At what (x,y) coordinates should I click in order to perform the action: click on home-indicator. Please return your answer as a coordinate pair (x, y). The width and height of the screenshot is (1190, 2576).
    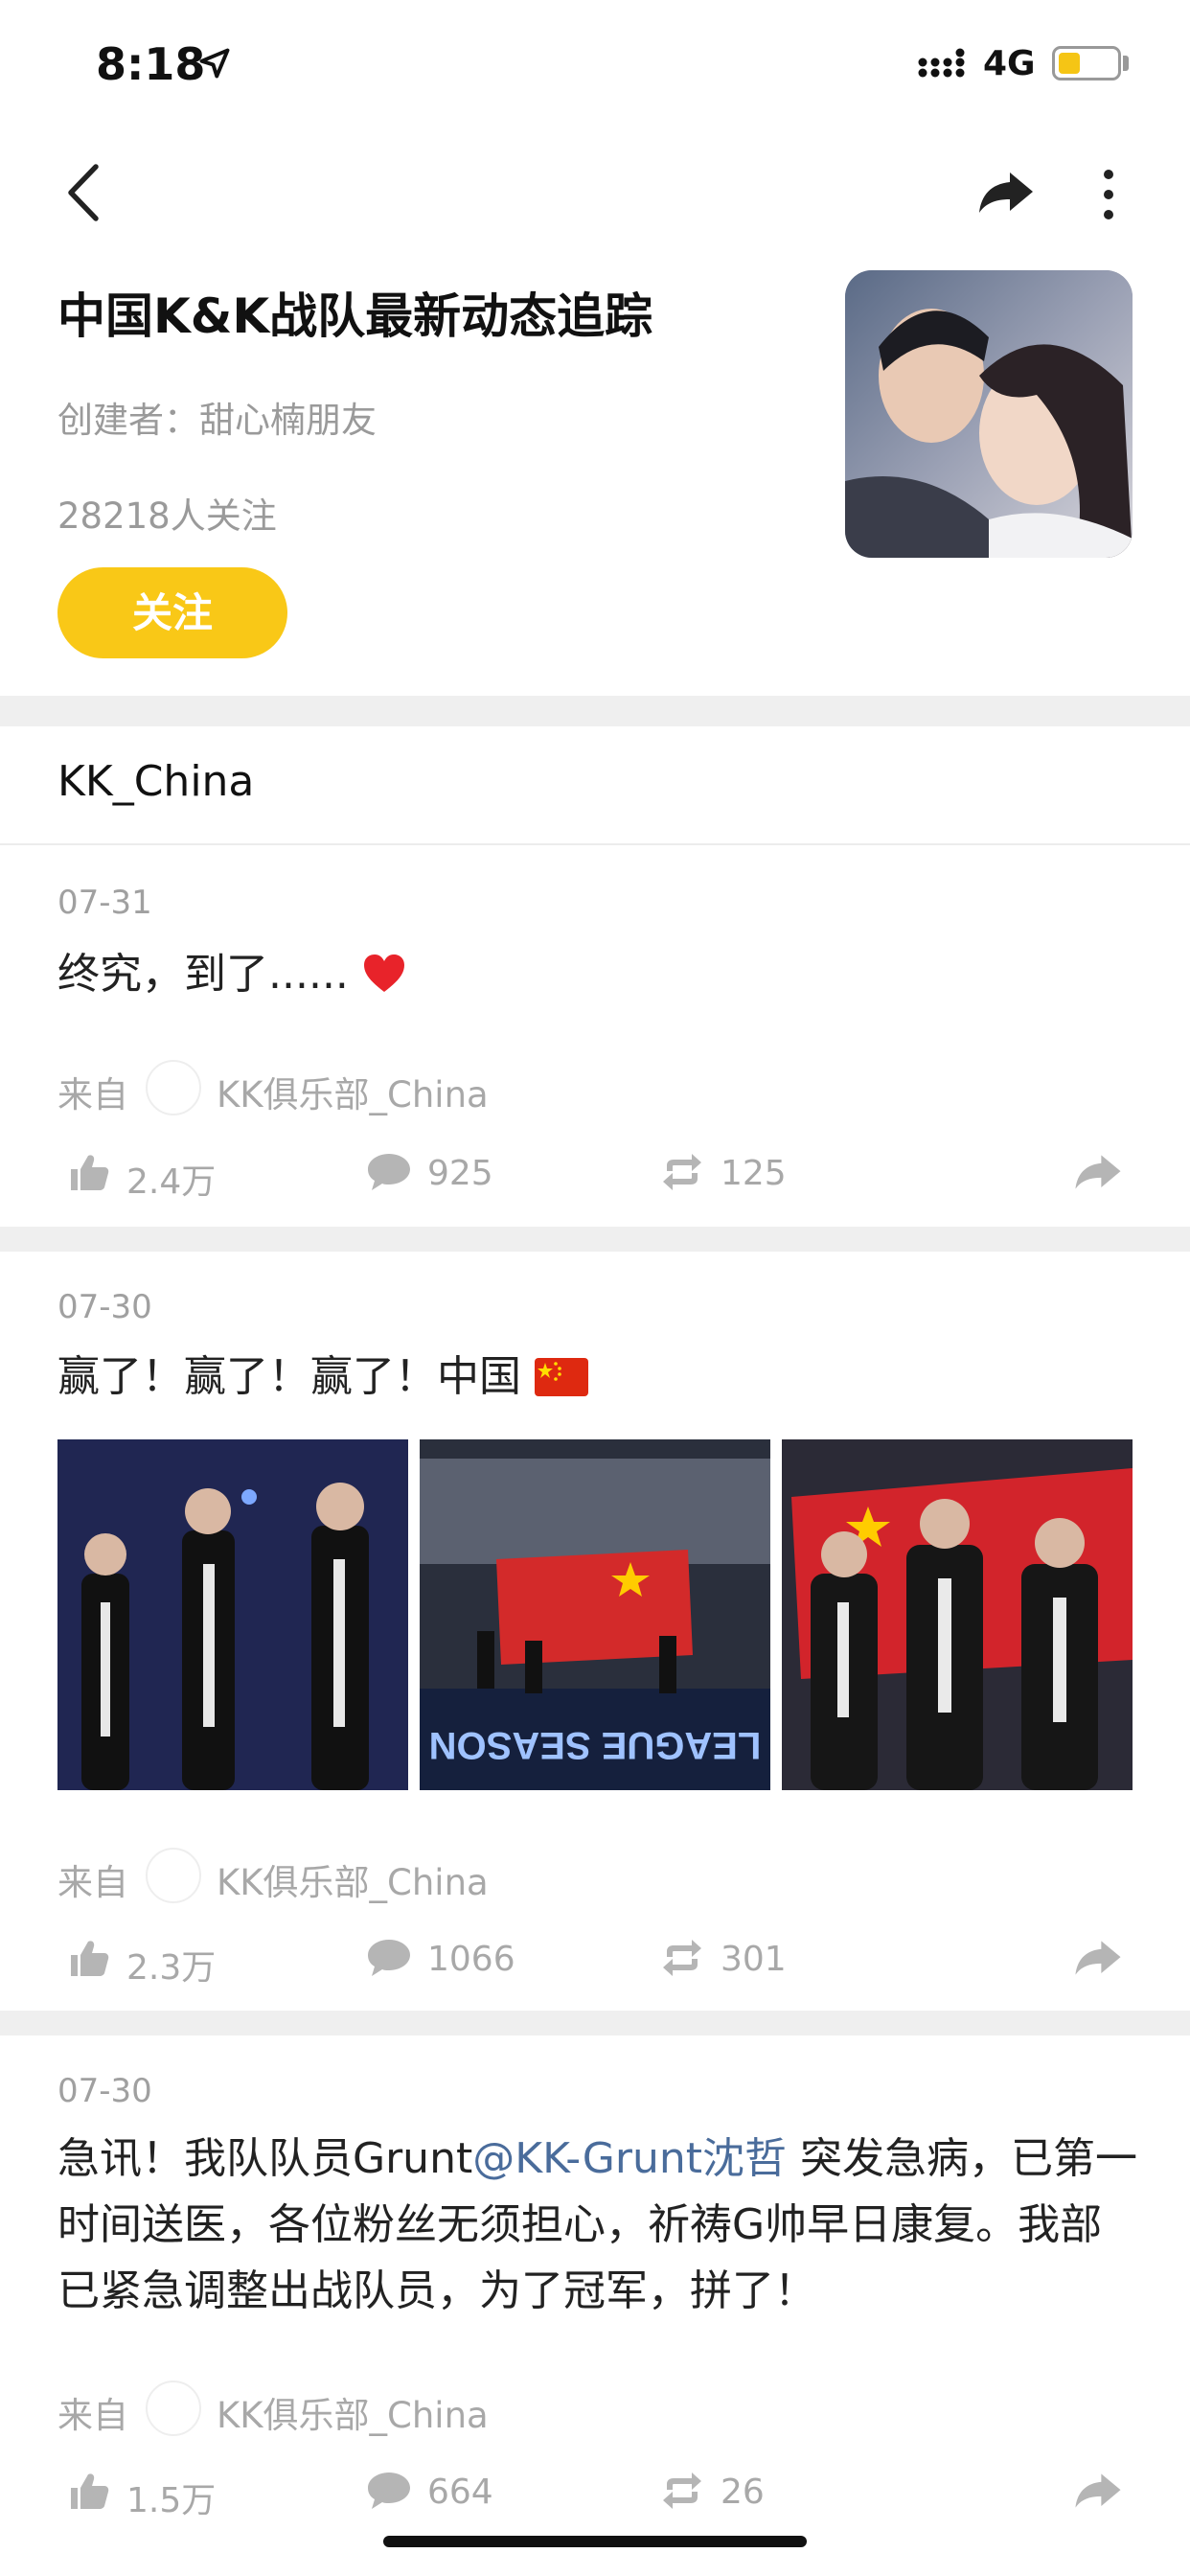
    Looking at the image, I should click on (595, 2541).